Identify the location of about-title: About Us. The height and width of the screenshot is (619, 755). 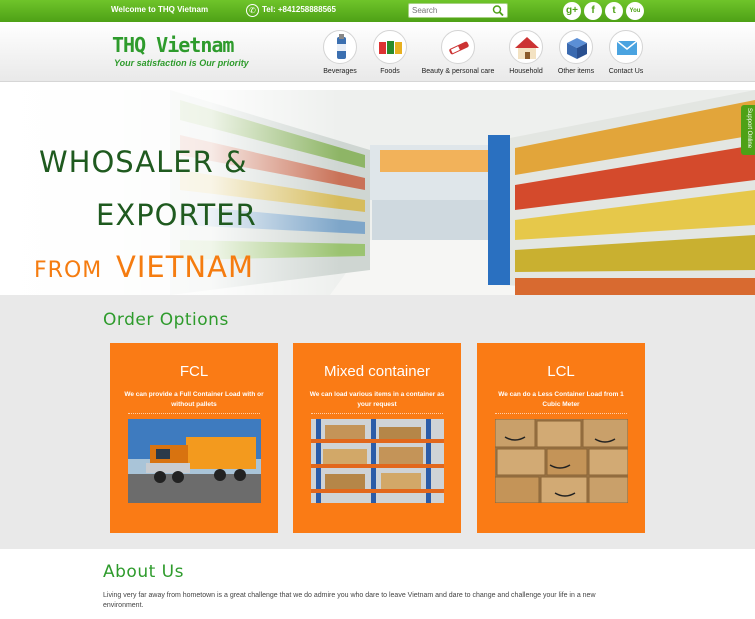
(143, 572).